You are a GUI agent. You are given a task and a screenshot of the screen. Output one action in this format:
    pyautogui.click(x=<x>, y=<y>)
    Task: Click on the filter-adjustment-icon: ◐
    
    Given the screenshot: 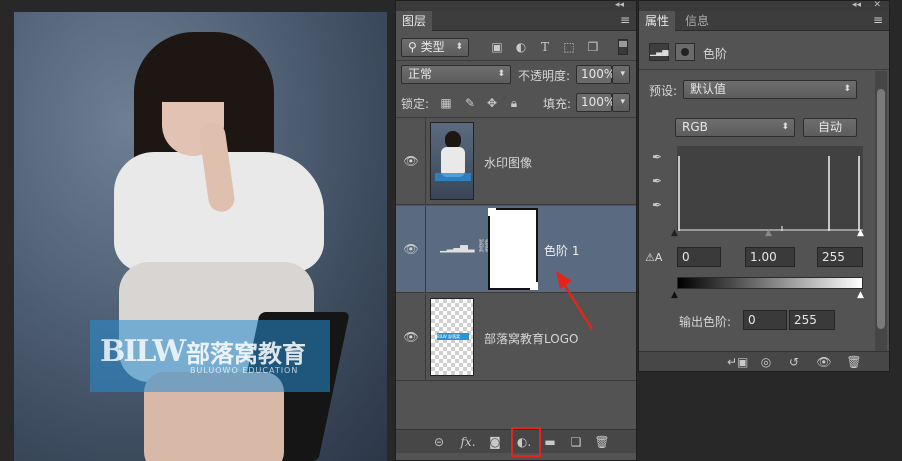 What is the action you would take?
    pyautogui.click(x=521, y=47)
    